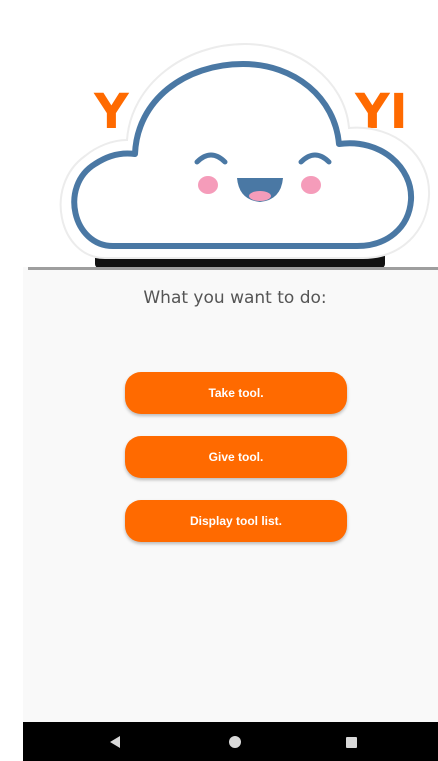 The image size is (438, 761). What do you see at coordinates (115, 742) in the screenshot?
I see `back-icon` at bounding box center [115, 742].